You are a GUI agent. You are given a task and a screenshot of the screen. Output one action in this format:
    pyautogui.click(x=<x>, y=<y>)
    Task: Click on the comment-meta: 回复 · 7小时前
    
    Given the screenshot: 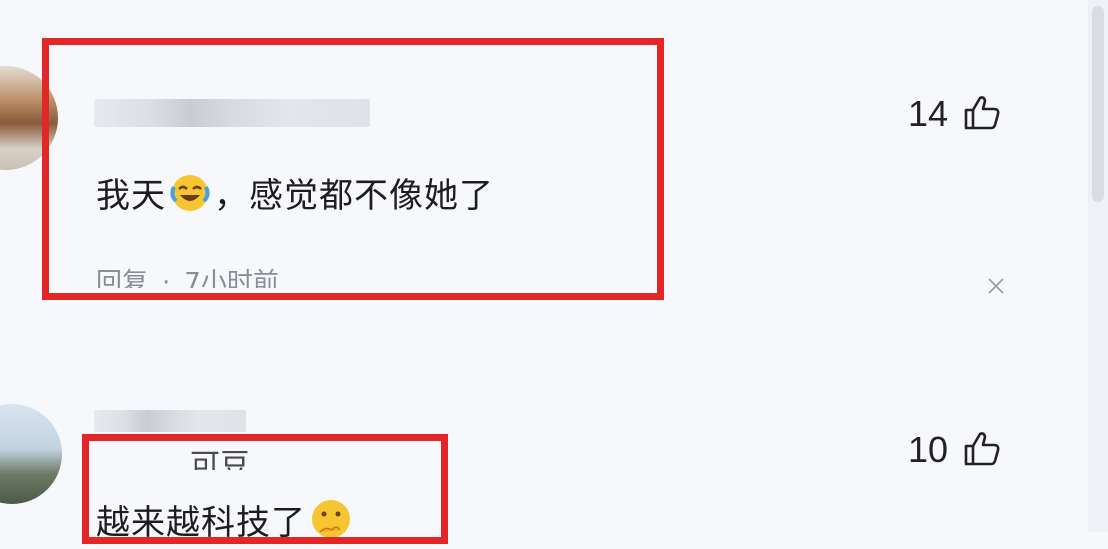 What is the action you would take?
    pyautogui.click(x=187, y=275)
    